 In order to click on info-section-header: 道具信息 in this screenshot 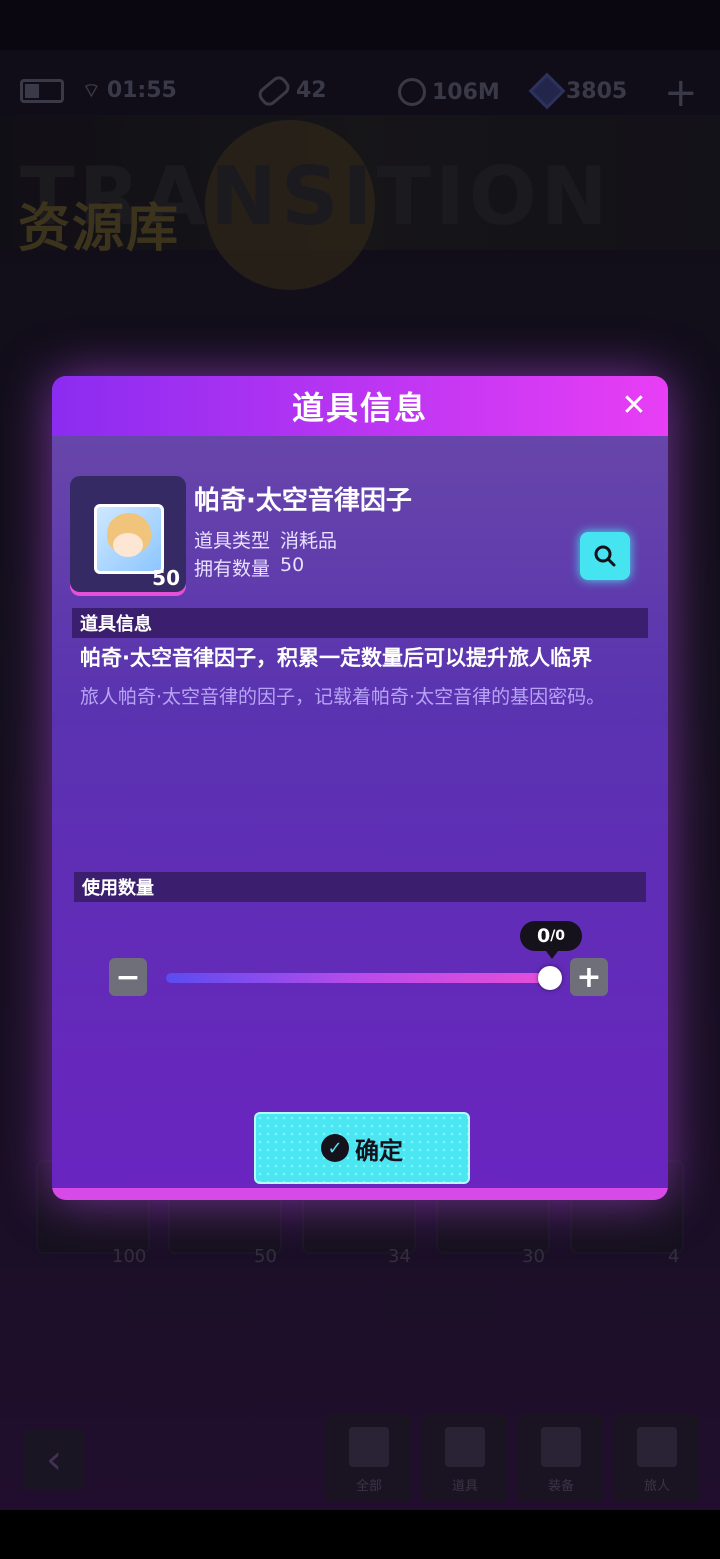, I will do `click(360, 623)`.